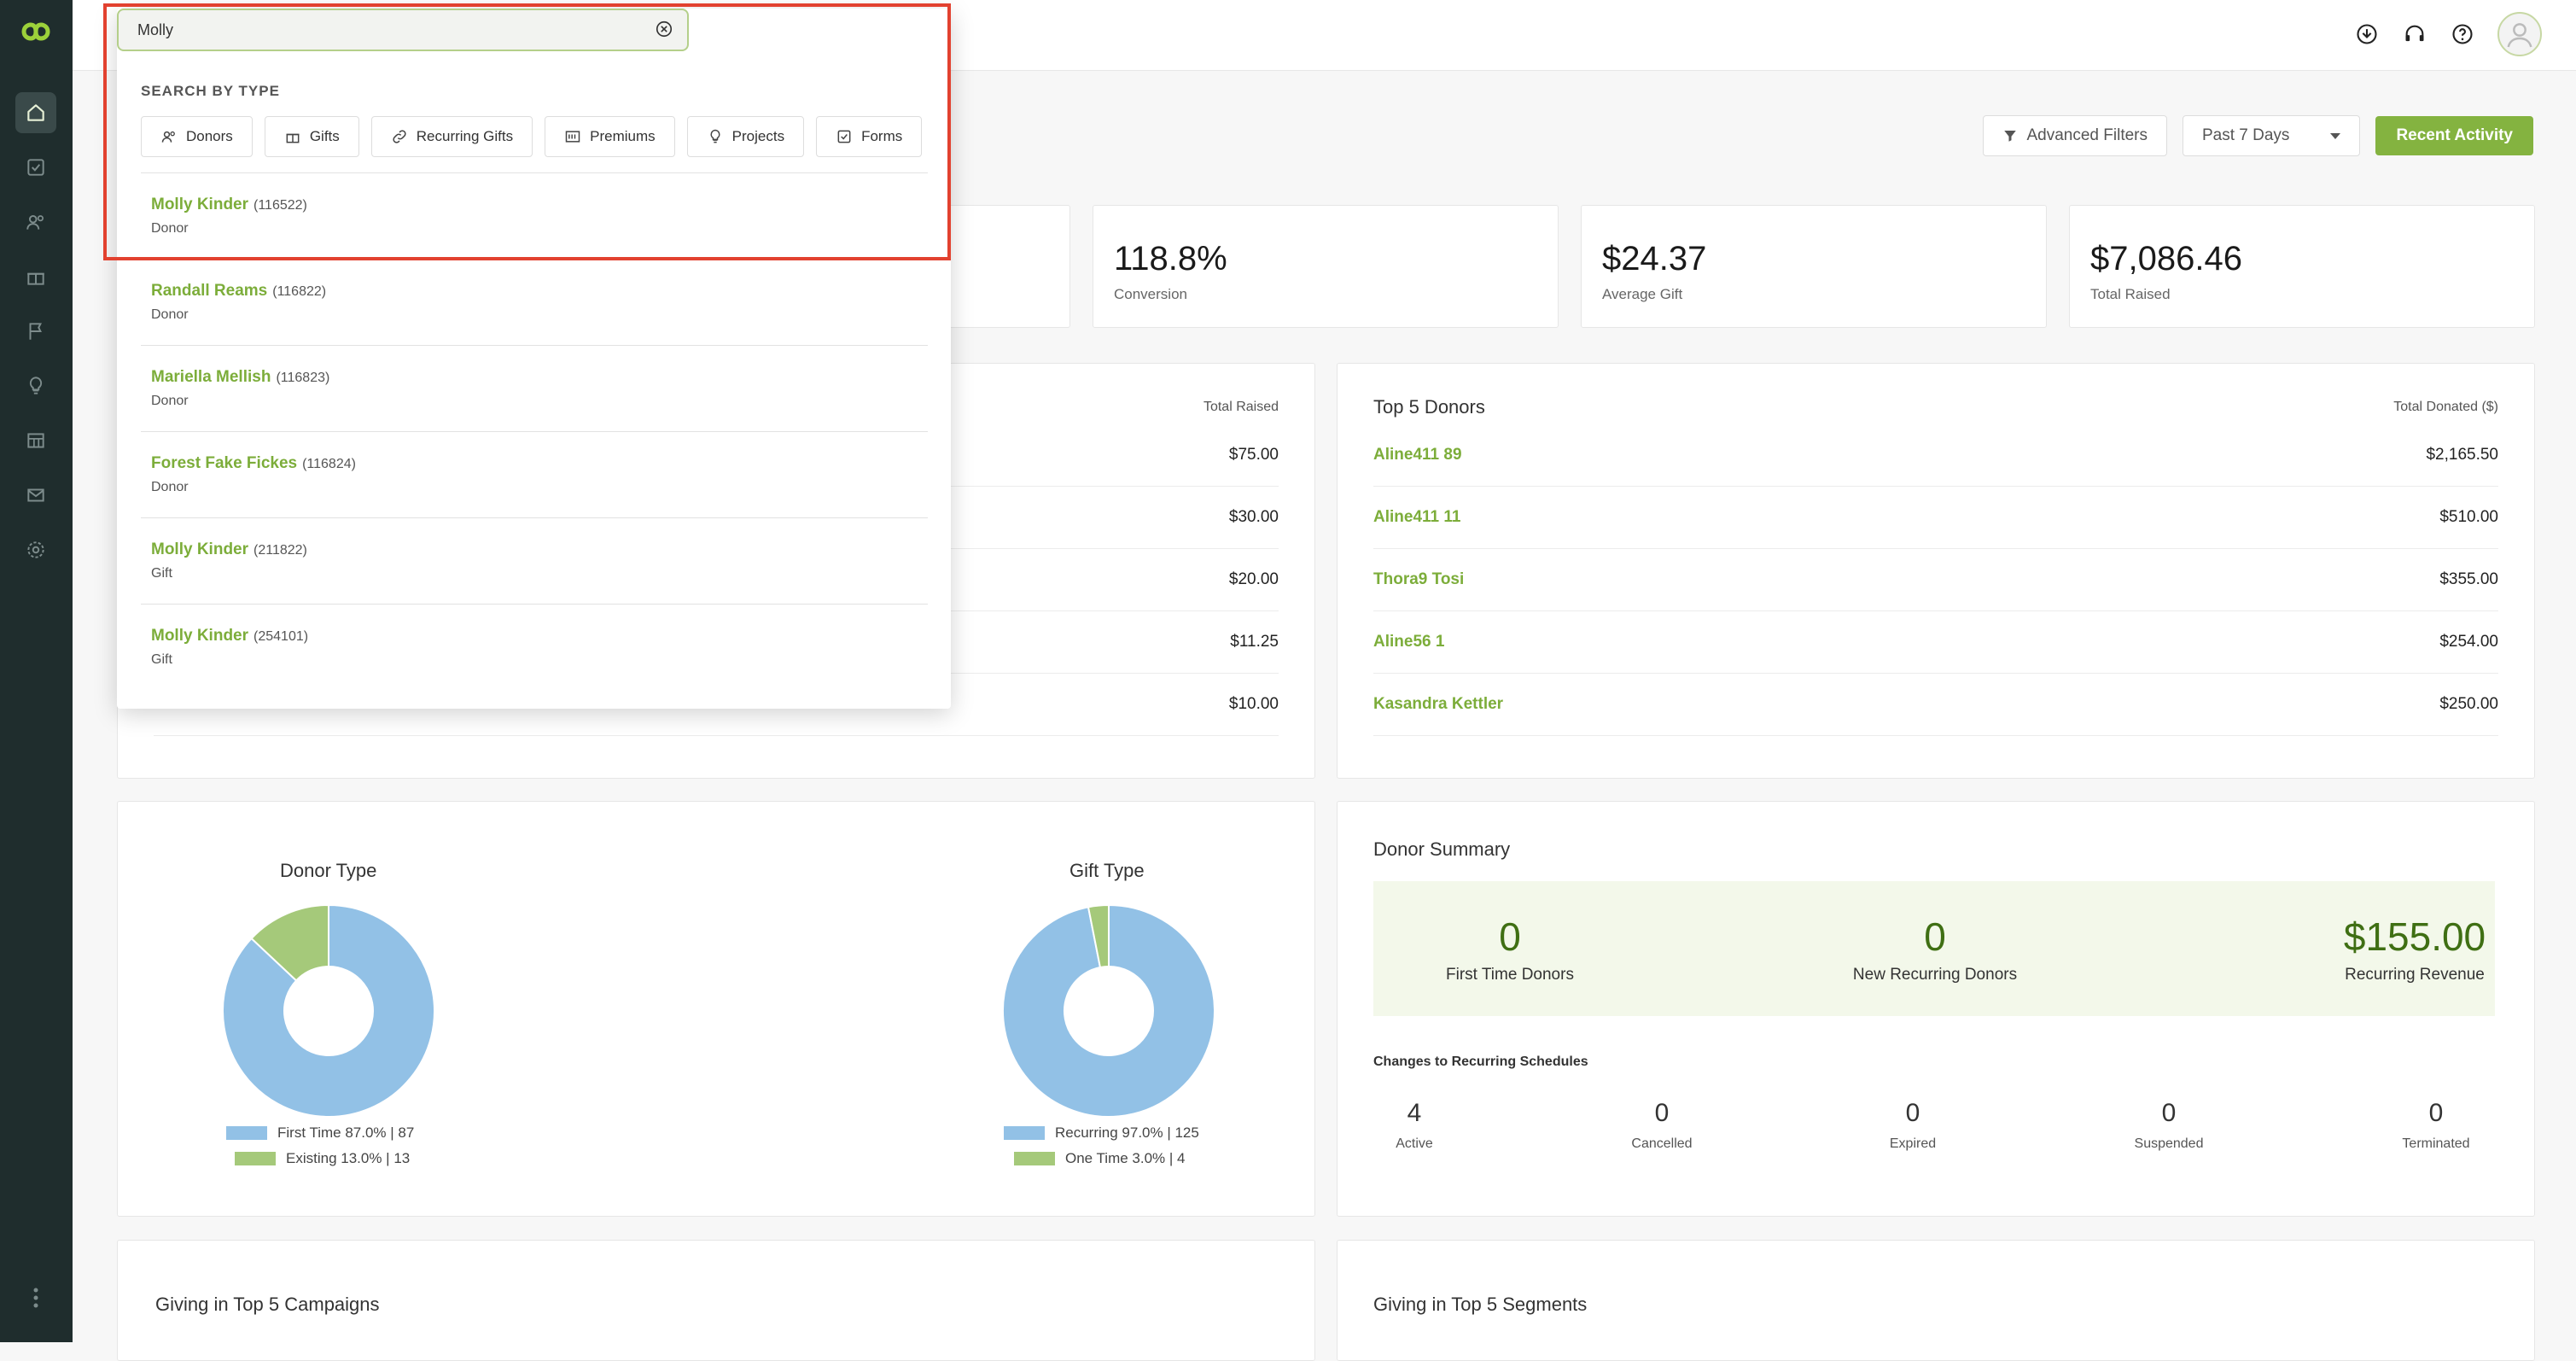 The image size is (2576, 1361). Describe the element at coordinates (2454, 135) in the screenshot. I see `recent-activity-button: Recent Activity` at that location.